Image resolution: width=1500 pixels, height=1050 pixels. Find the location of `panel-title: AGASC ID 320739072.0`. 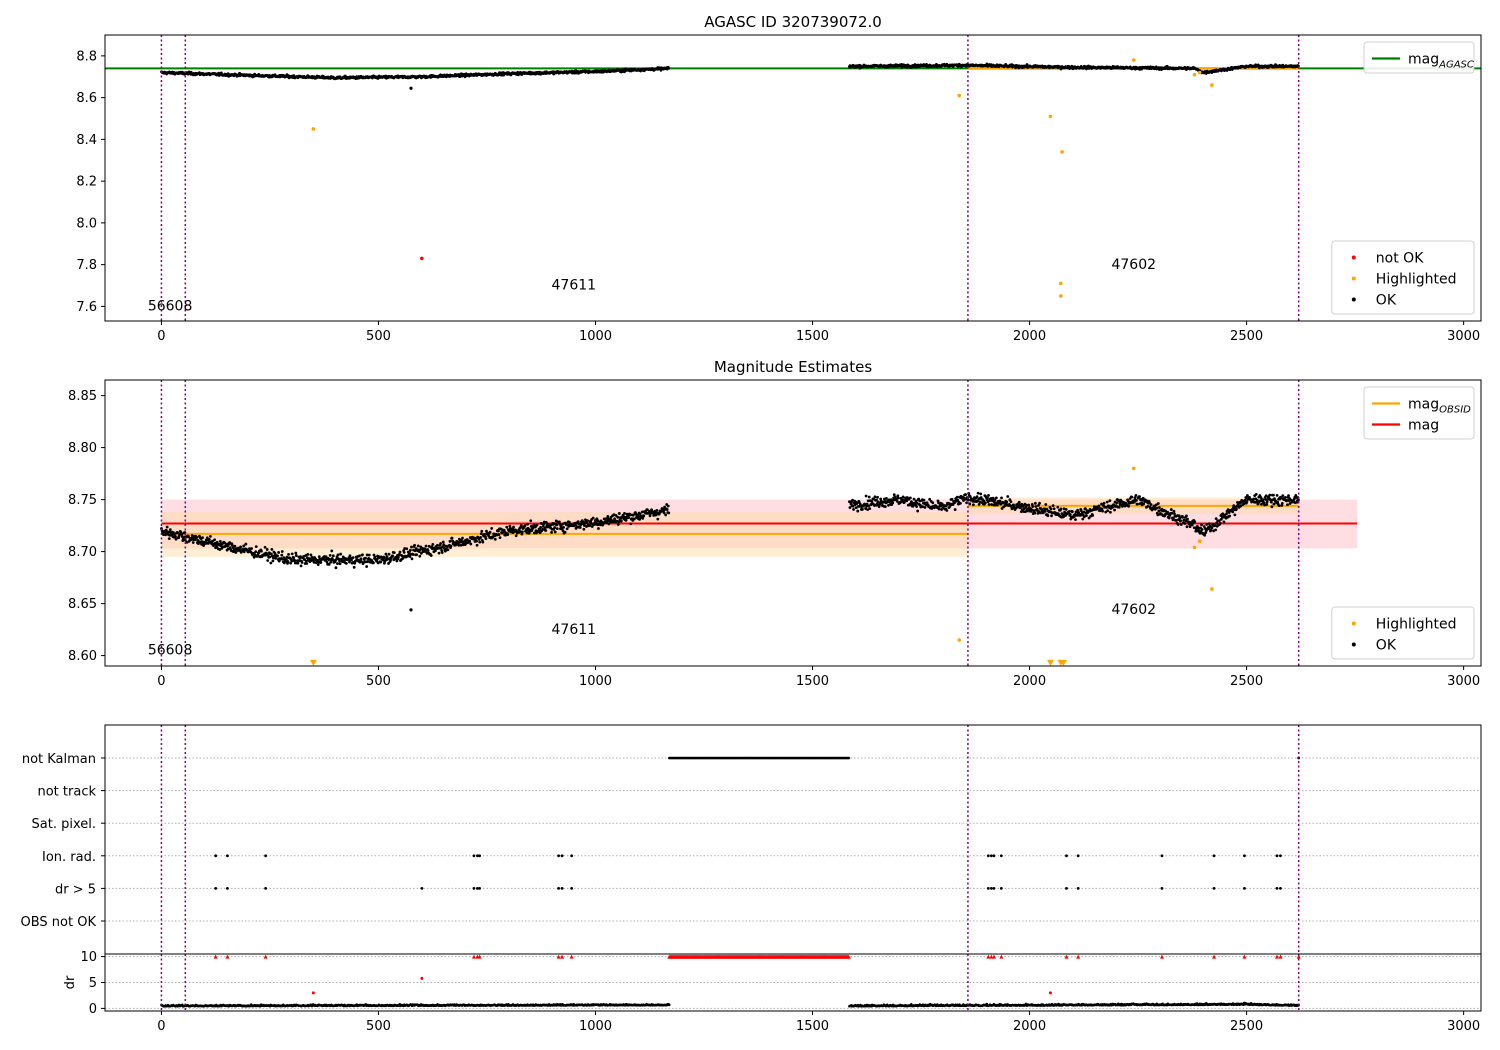

panel-title: AGASC ID 320739072.0 is located at coordinates (793, 22).